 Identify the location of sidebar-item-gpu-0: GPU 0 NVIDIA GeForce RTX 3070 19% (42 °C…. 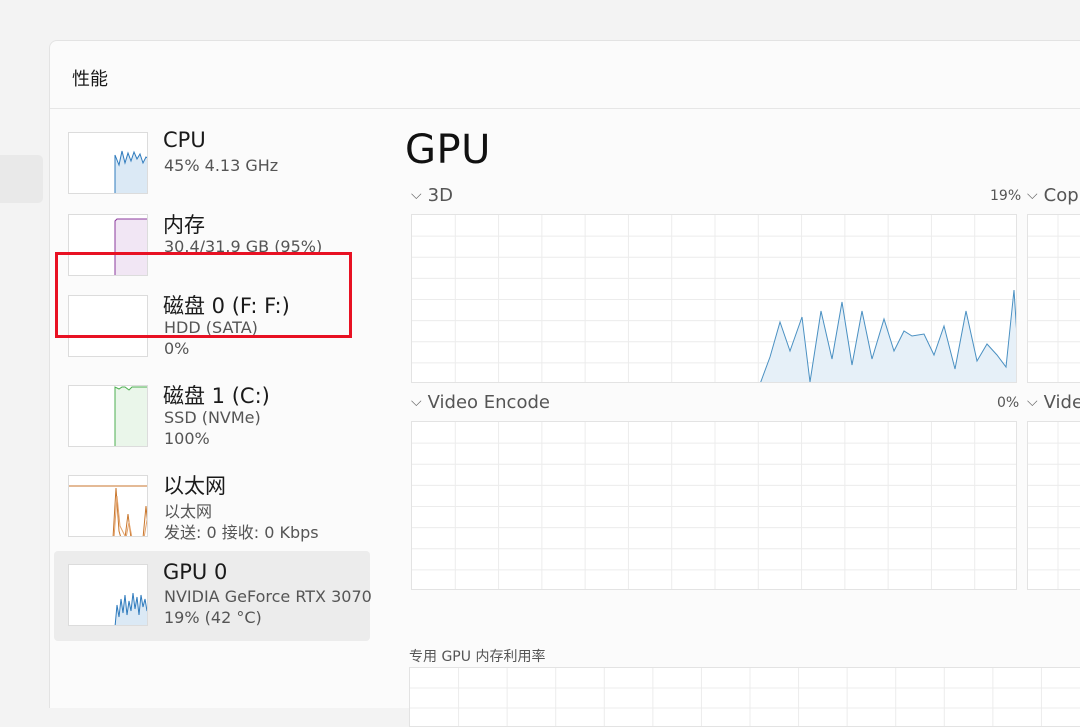
(213, 596).